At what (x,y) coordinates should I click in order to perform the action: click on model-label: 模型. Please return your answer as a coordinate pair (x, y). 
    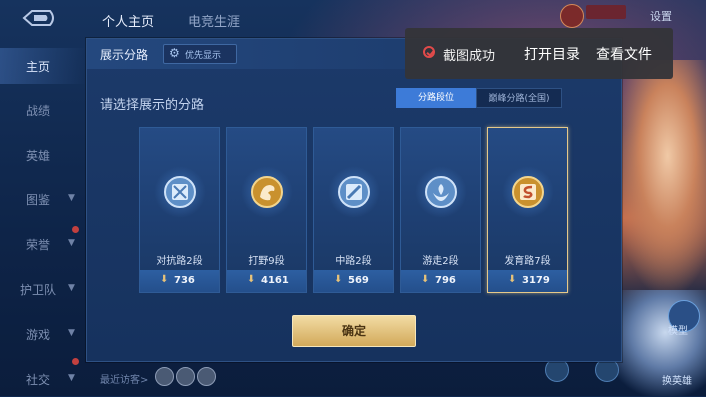
    Looking at the image, I should click on (678, 331).